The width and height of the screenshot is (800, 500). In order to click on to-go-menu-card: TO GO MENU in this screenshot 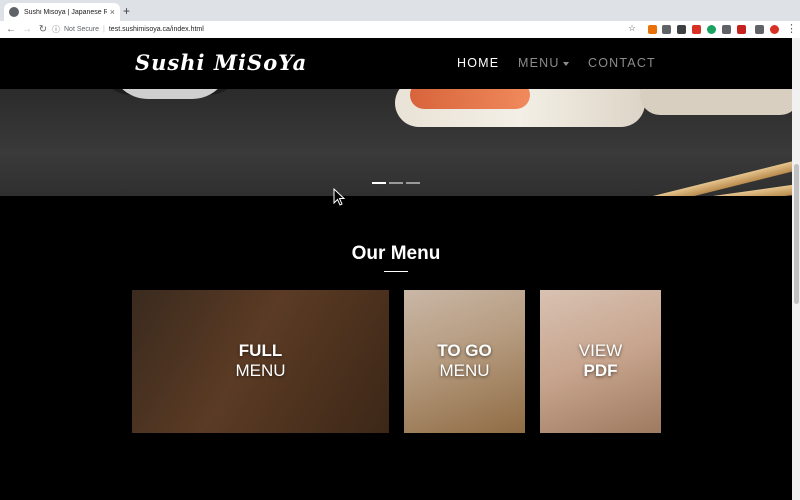, I will do `click(464, 361)`.